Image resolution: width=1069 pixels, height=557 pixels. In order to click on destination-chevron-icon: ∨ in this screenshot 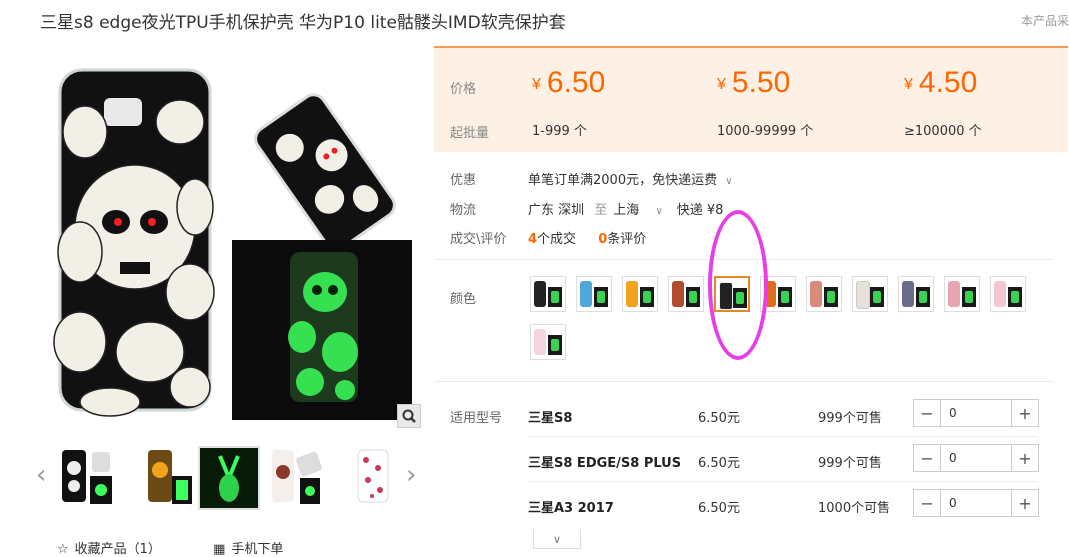, I will do `click(658, 211)`.